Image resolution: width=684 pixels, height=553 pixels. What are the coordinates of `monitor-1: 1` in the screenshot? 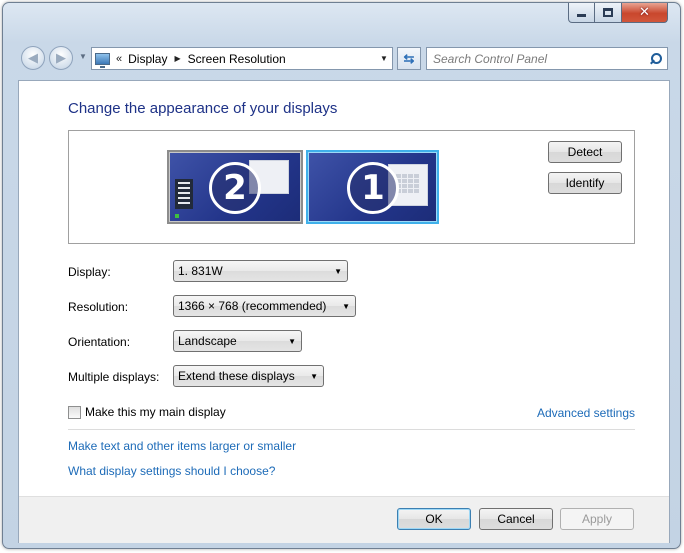 It's located at (372, 187).